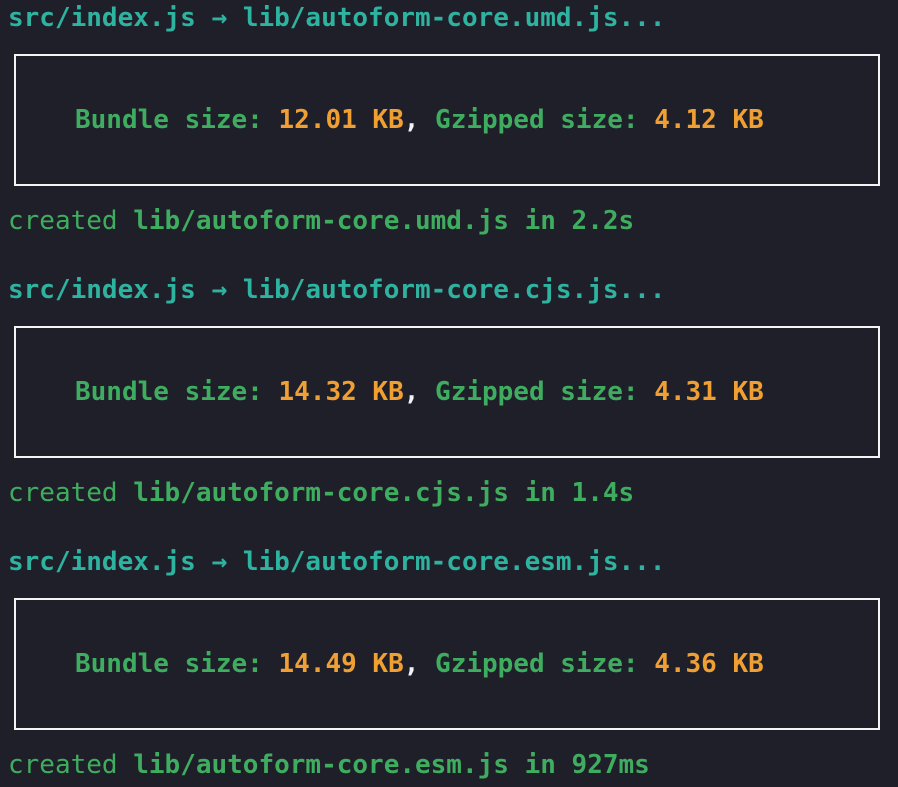 The image size is (898, 787). I want to click on created-line-umd: created lib/autoform-core.umd.js in 2.2s, so click(321, 221).